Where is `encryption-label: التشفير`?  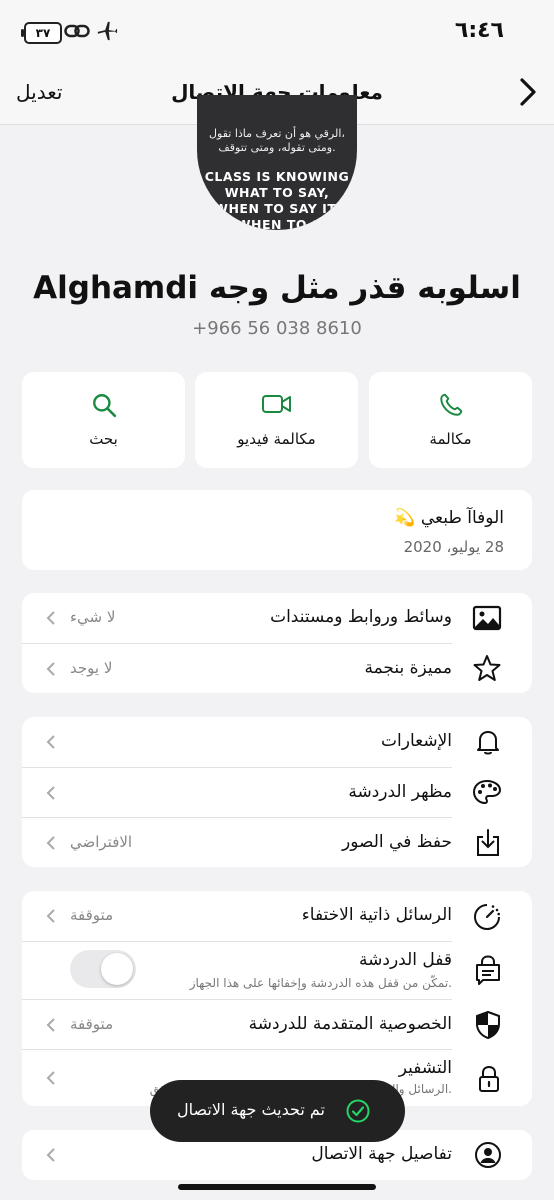 encryption-label: التشفير is located at coordinates (425, 1068).